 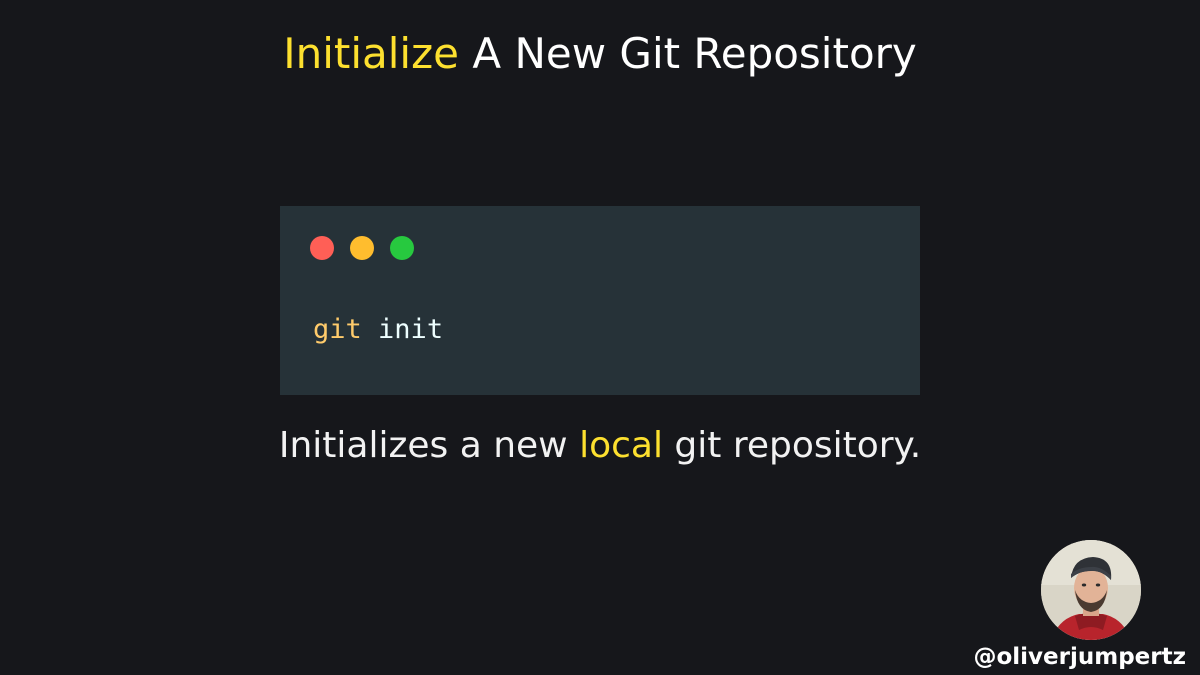 I want to click on author-handle: @oliverjumpertz, so click(x=1079, y=657).